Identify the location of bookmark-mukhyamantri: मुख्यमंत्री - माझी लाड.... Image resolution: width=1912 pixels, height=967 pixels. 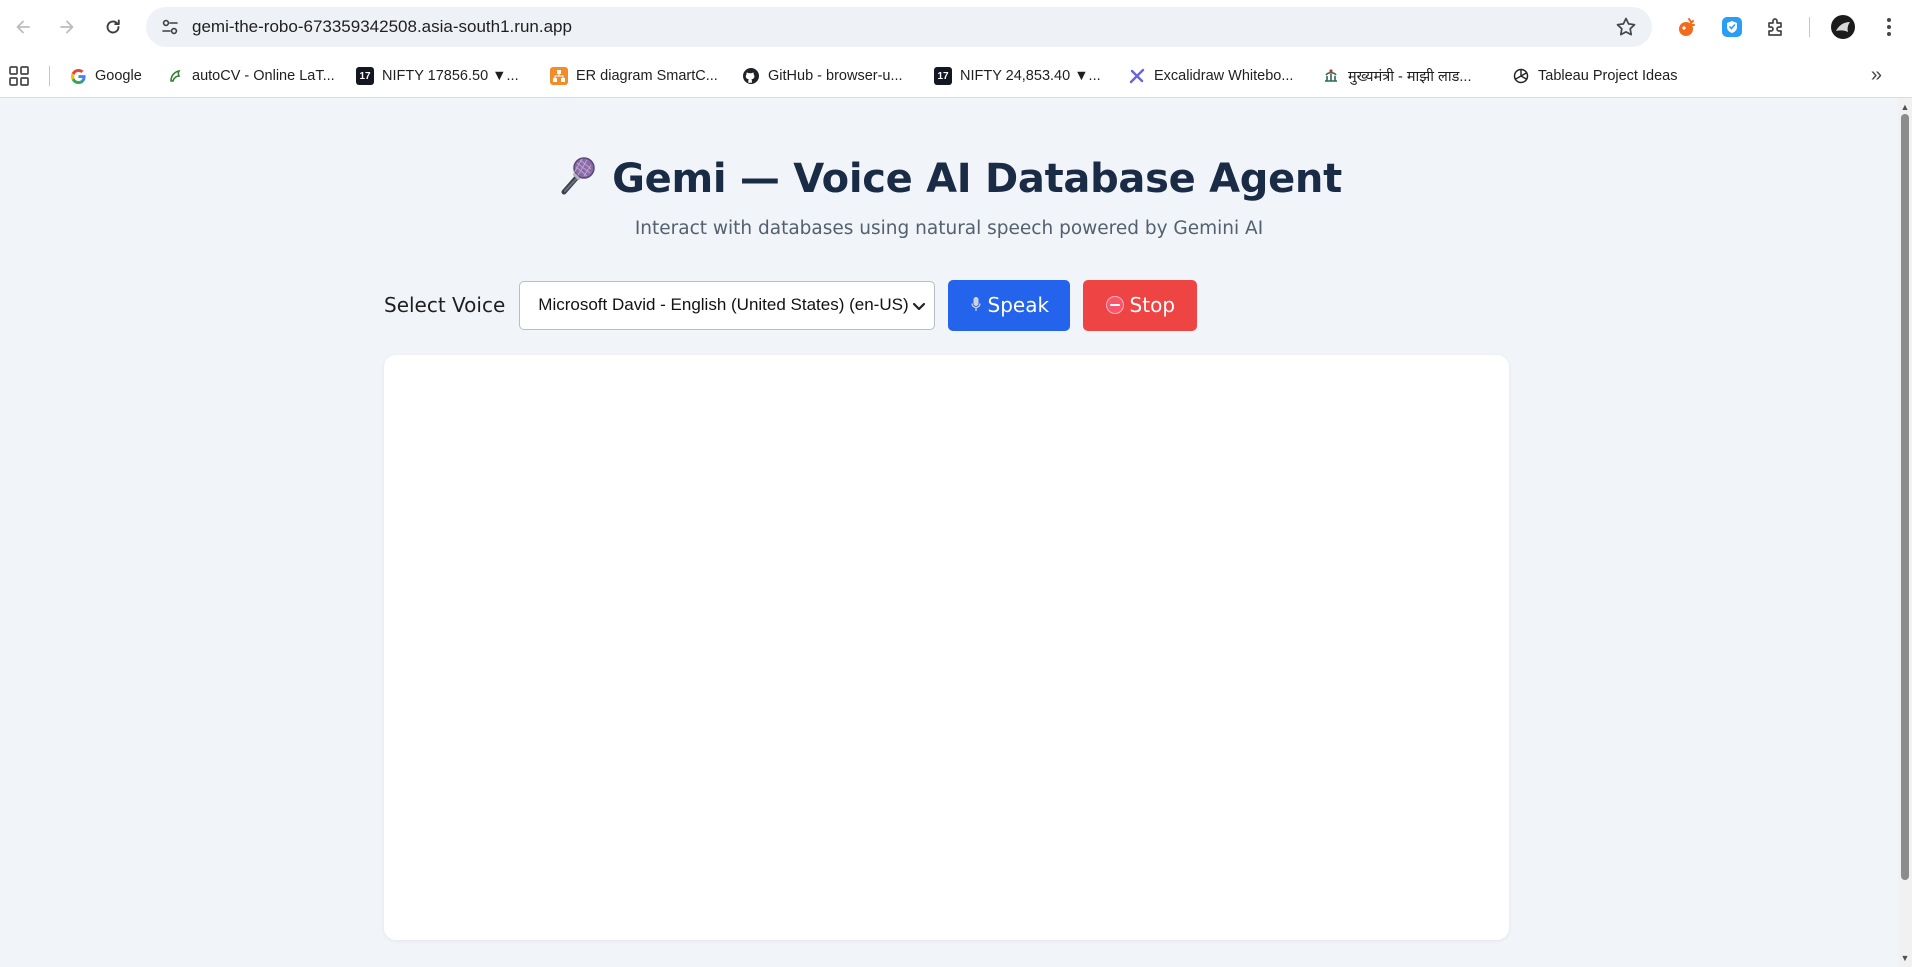
(1396, 76).